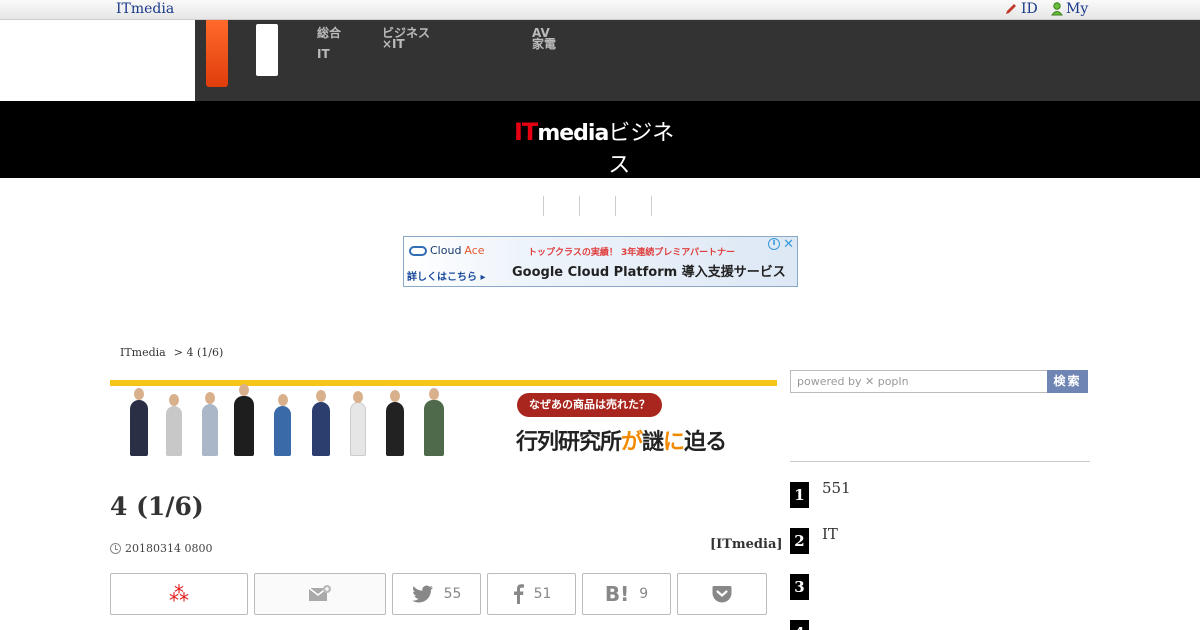  I want to click on logo-online: ONLiNE, so click(600, 189).